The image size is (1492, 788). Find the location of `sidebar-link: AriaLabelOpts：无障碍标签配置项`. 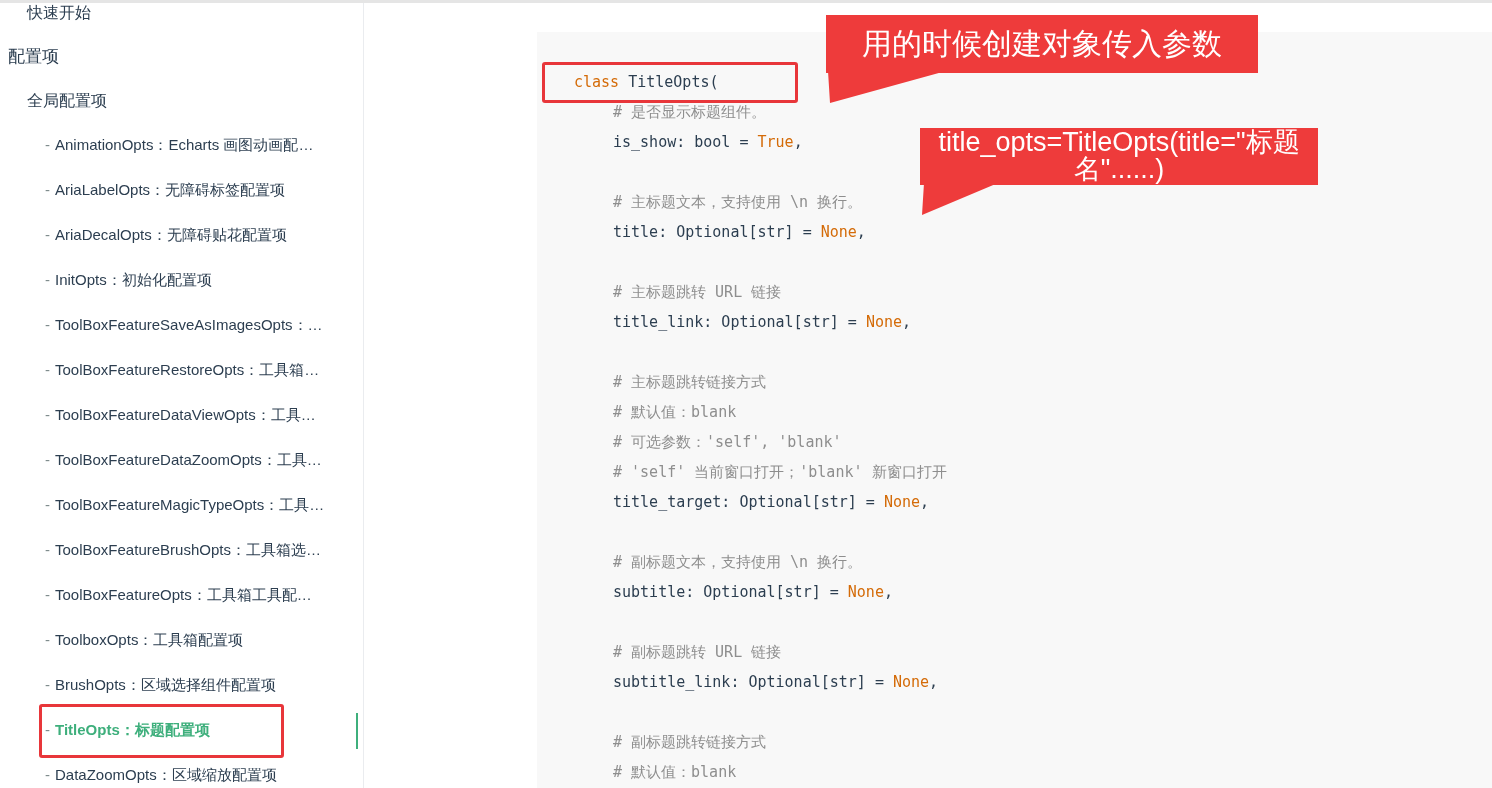

sidebar-link: AriaLabelOpts：无障碍标签配置项 is located at coordinates (170, 190).